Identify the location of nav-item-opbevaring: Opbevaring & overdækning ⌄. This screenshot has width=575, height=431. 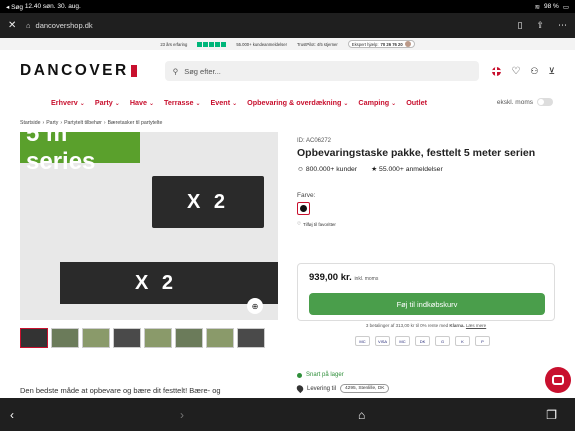
(297, 102).